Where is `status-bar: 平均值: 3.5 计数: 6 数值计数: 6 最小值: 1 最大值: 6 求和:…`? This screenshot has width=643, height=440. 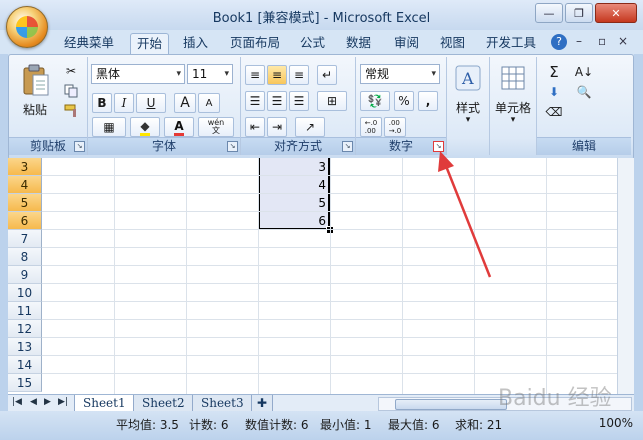 status-bar: 平均值: 3.5 计数: 6 数值计数: 6 最小值: 1 最大值: 6 求和:… is located at coordinates (321, 425).